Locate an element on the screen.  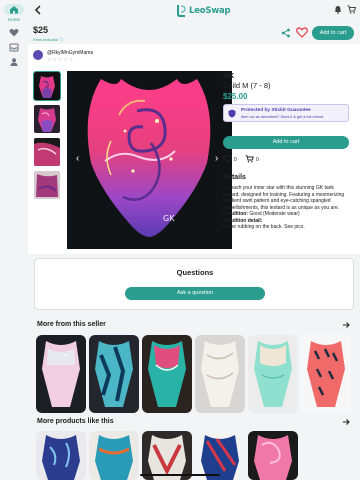
header-price: $25 is located at coordinates (41, 30).